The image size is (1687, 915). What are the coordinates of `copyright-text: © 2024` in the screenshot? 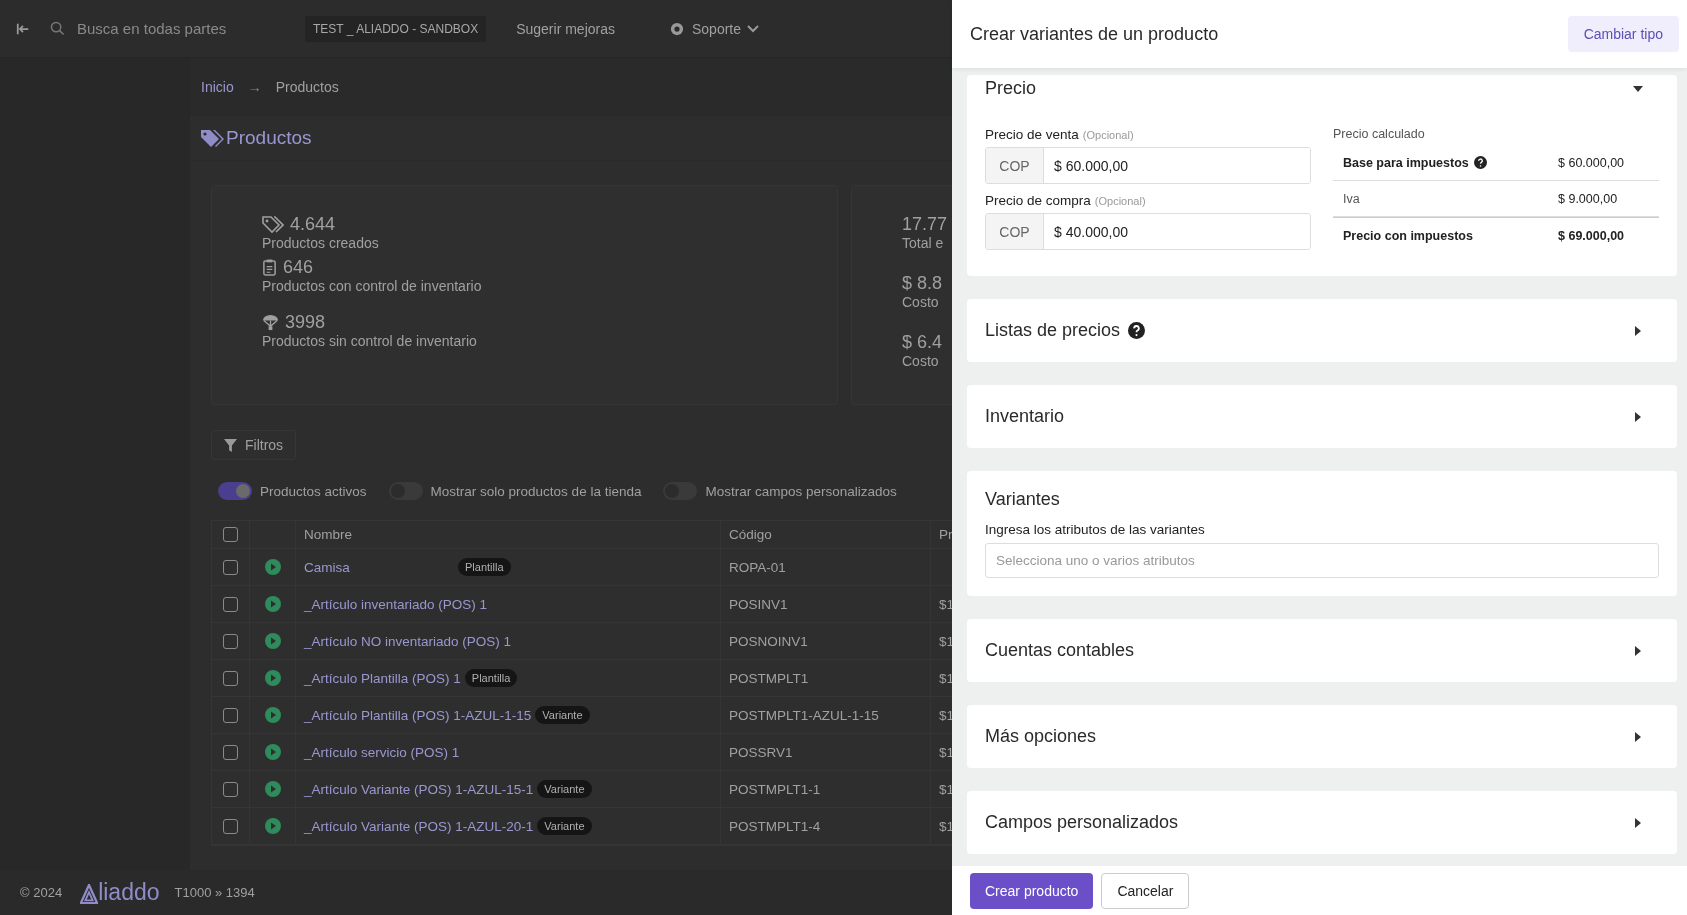 It's located at (41, 892).